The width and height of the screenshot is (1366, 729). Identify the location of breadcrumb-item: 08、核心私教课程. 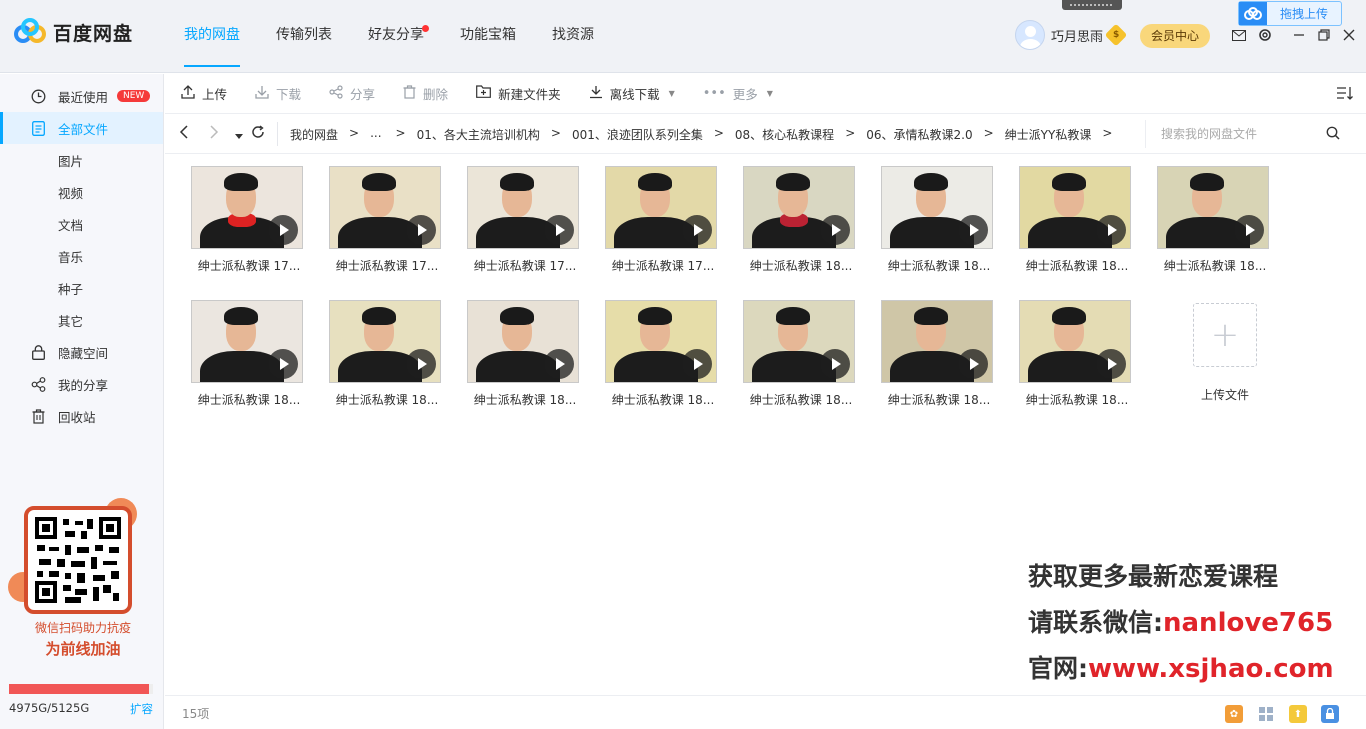
(784, 134).